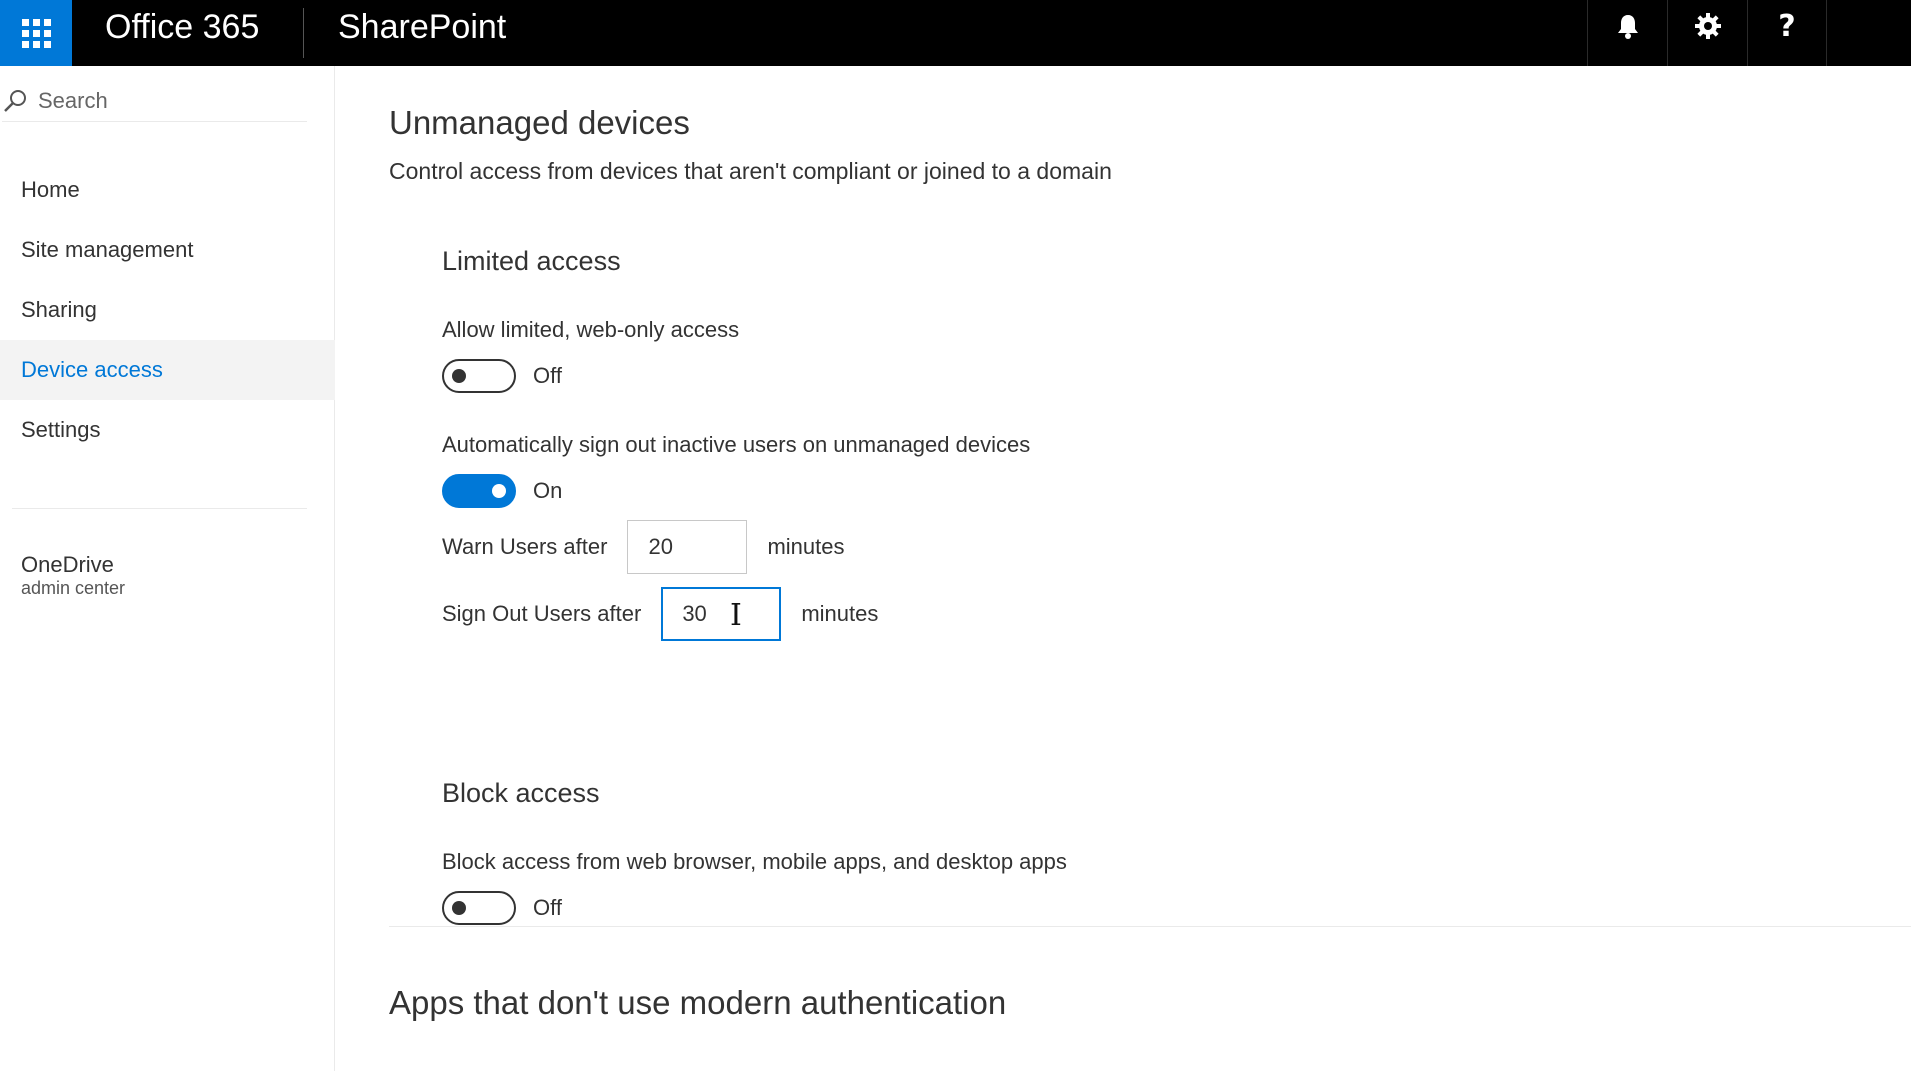 The image size is (1911, 1071). I want to click on app-name: SharePoint, so click(422, 33).